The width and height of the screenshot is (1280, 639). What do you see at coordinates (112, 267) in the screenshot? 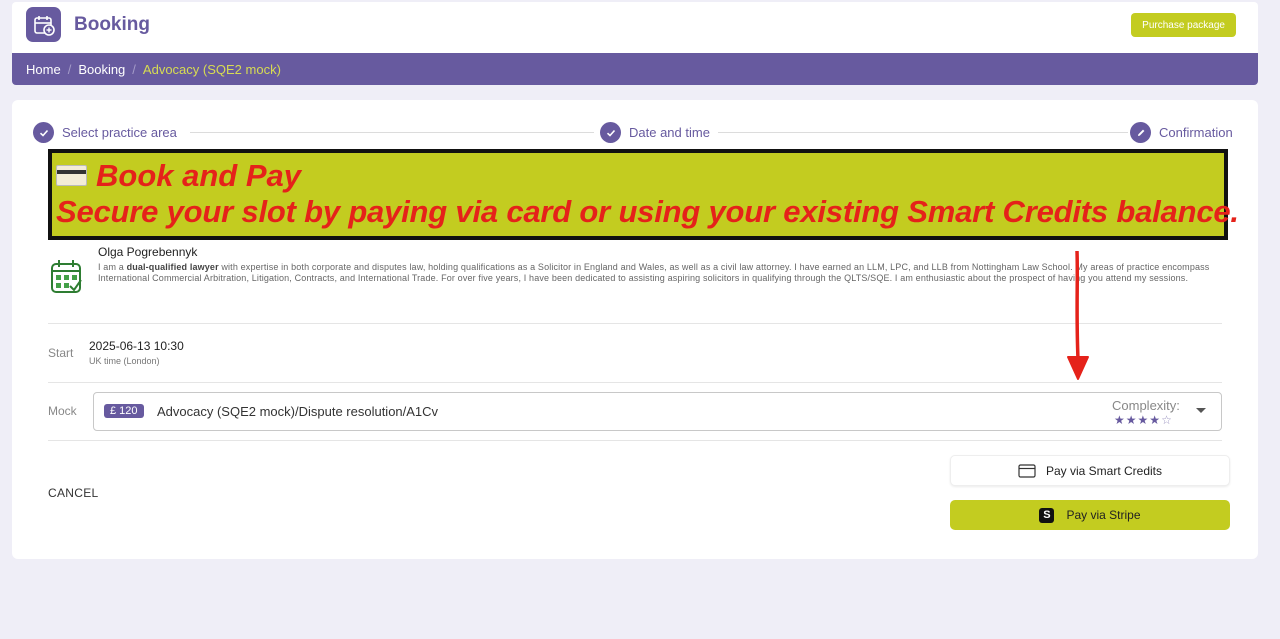
I see `tutor-bio-text: I am a` at bounding box center [112, 267].